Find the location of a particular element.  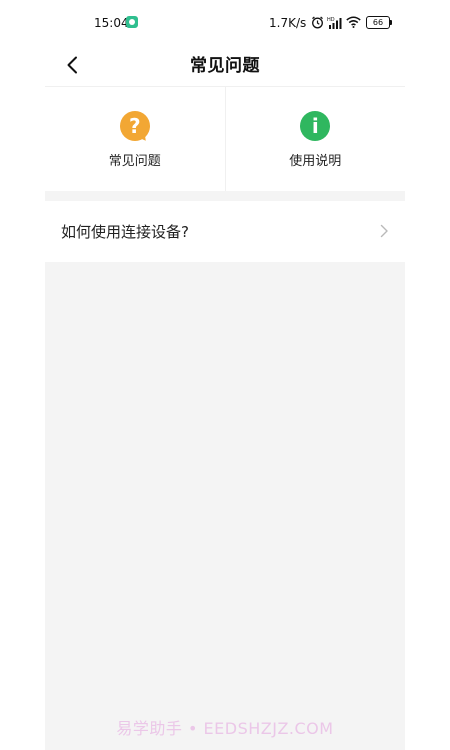

page-title: 常见问题 is located at coordinates (225, 66).